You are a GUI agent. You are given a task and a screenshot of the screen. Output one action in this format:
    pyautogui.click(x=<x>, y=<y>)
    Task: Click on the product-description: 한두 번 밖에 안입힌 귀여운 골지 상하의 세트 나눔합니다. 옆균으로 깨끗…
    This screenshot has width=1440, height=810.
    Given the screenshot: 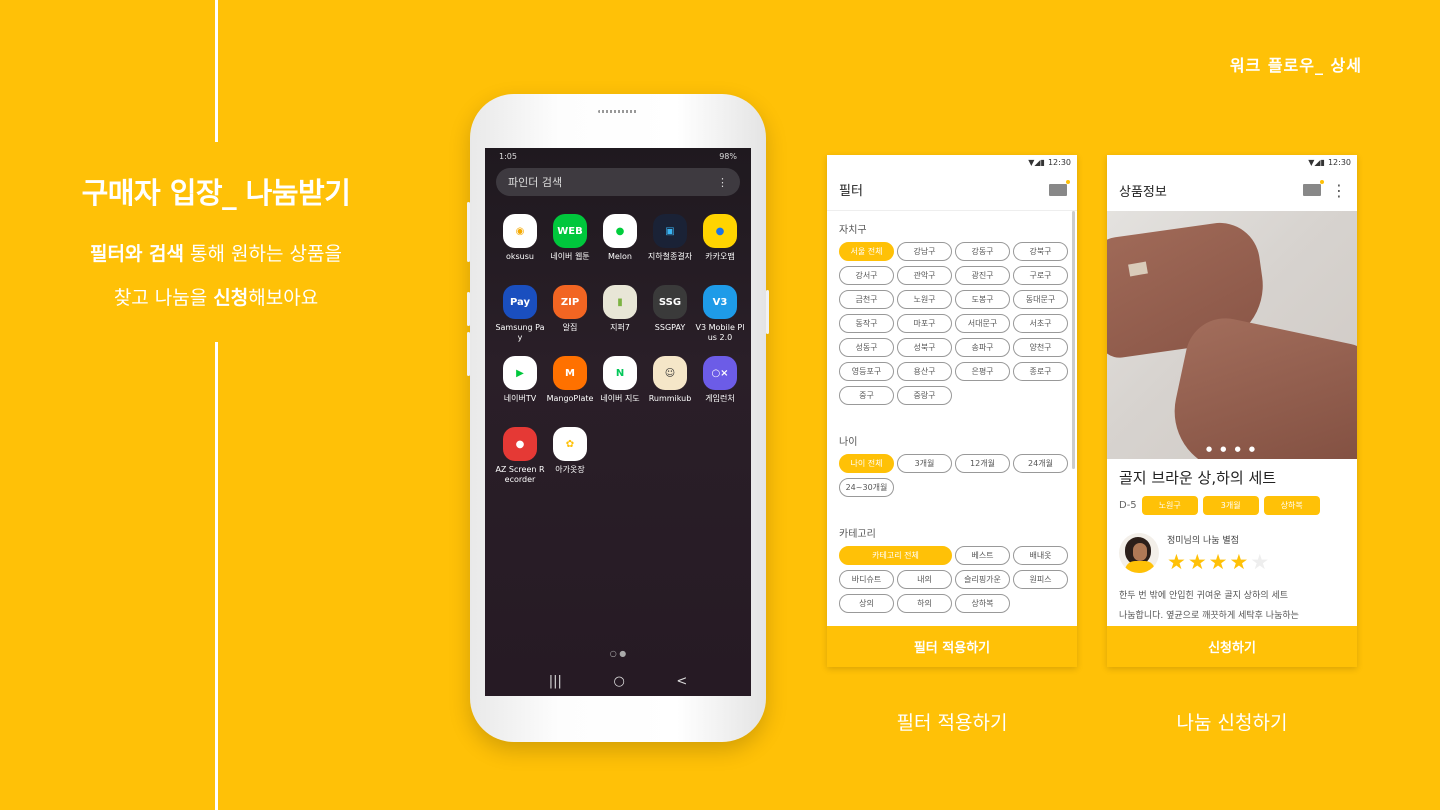 What is the action you would take?
    pyautogui.click(x=1232, y=600)
    